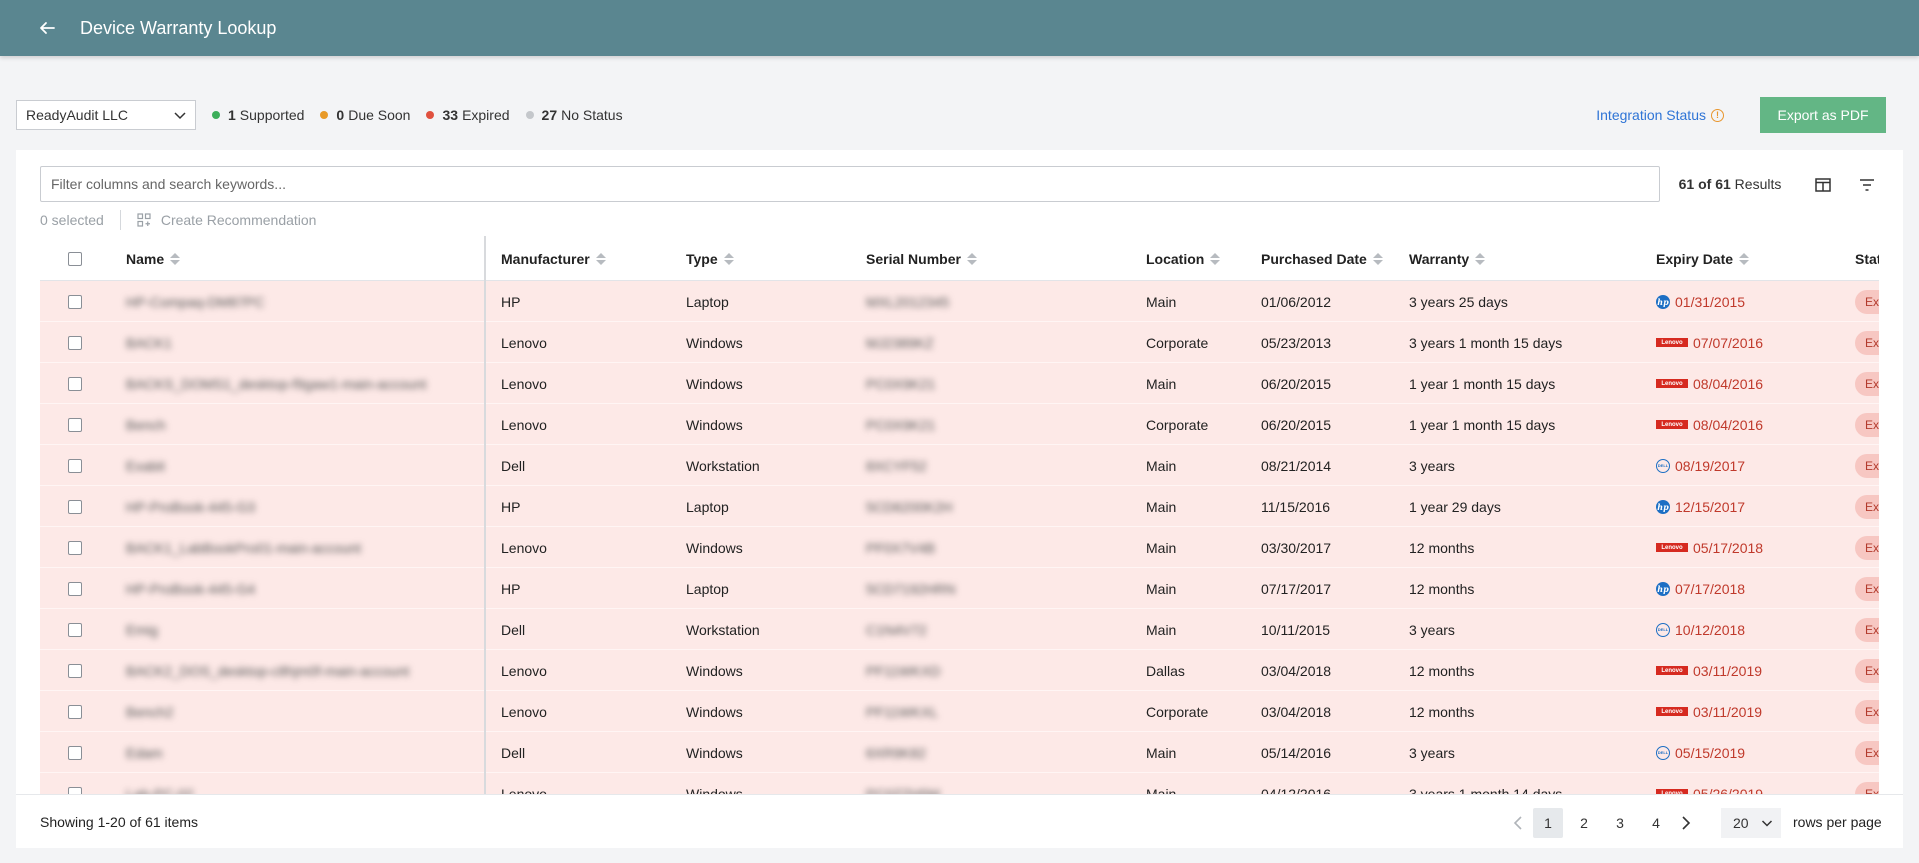  Describe the element at coordinates (1710, 588) in the screenshot. I see `expiry-date: 07/17/2018` at that location.